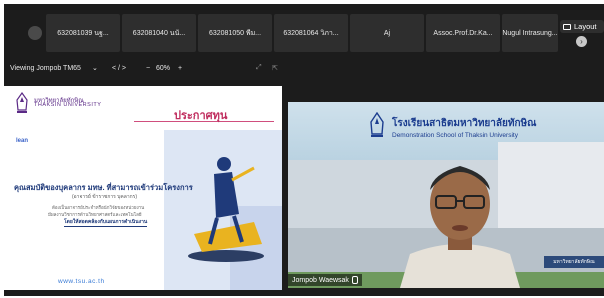 This screenshot has width=604, height=298. What do you see at coordinates (154, 68) in the screenshot?
I see `viewing-bar: Viewing Jompob TM65 ⌄ < / > − 60% + ⤢ ⇱` at bounding box center [154, 68].